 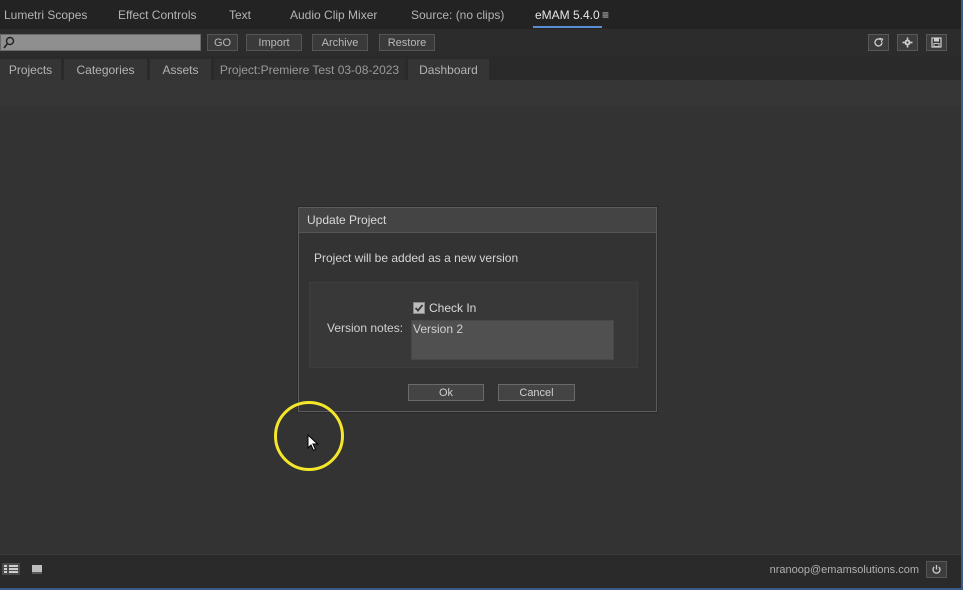 I want to click on dialog-message: Project will be added as a new version, so click(x=416, y=258).